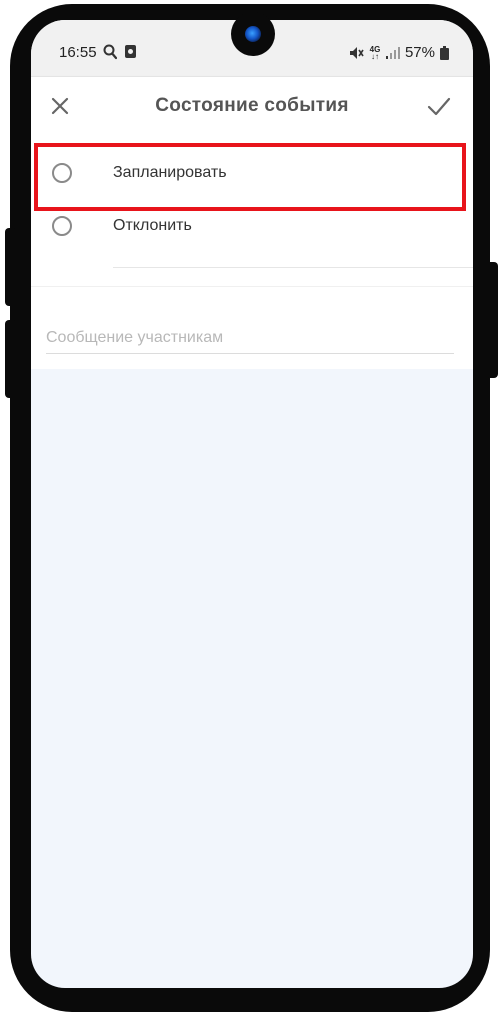 The width and height of the screenshot is (500, 1016). What do you see at coordinates (444, 52) in the screenshot?
I see `battery-icon` at bounding box center [444, 52].